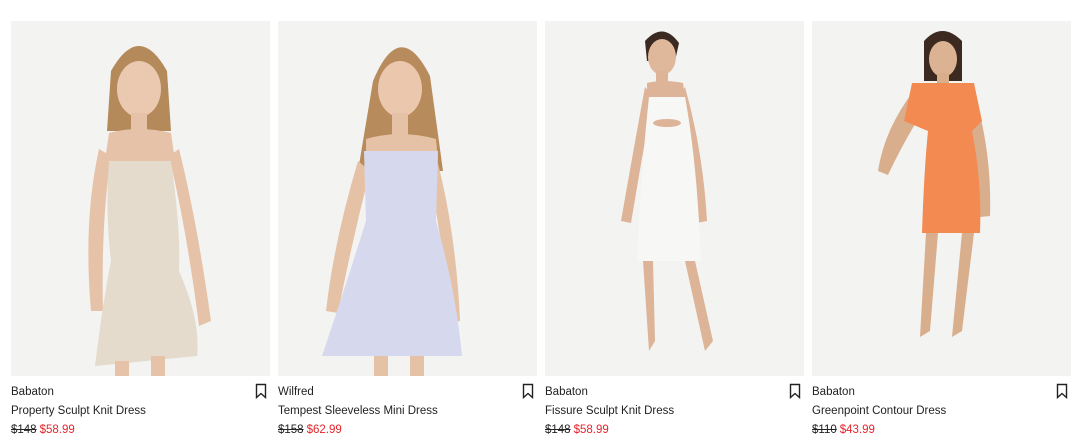 The width and height of the screenshot is (1080, 446). Describe the element at coordinates (941, 430) in the screenshot. I see `product-prices: $110 $43.99` at that location.